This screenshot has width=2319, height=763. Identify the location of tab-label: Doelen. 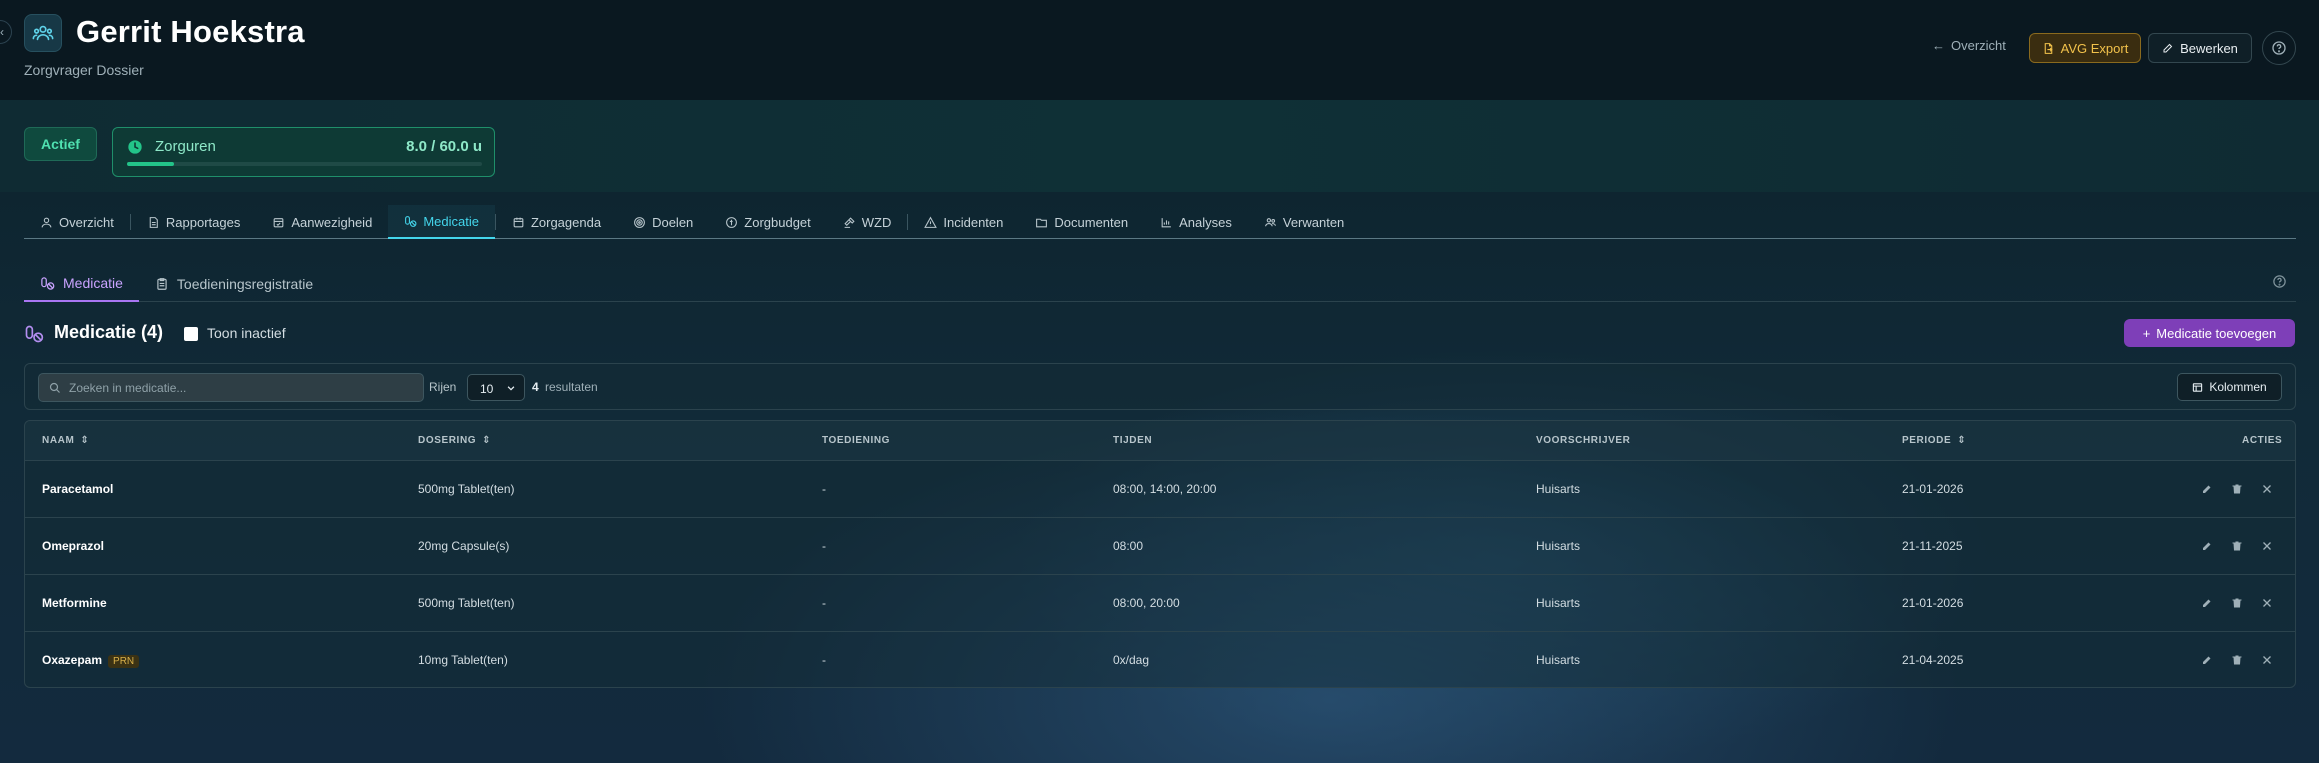
(673, 222).